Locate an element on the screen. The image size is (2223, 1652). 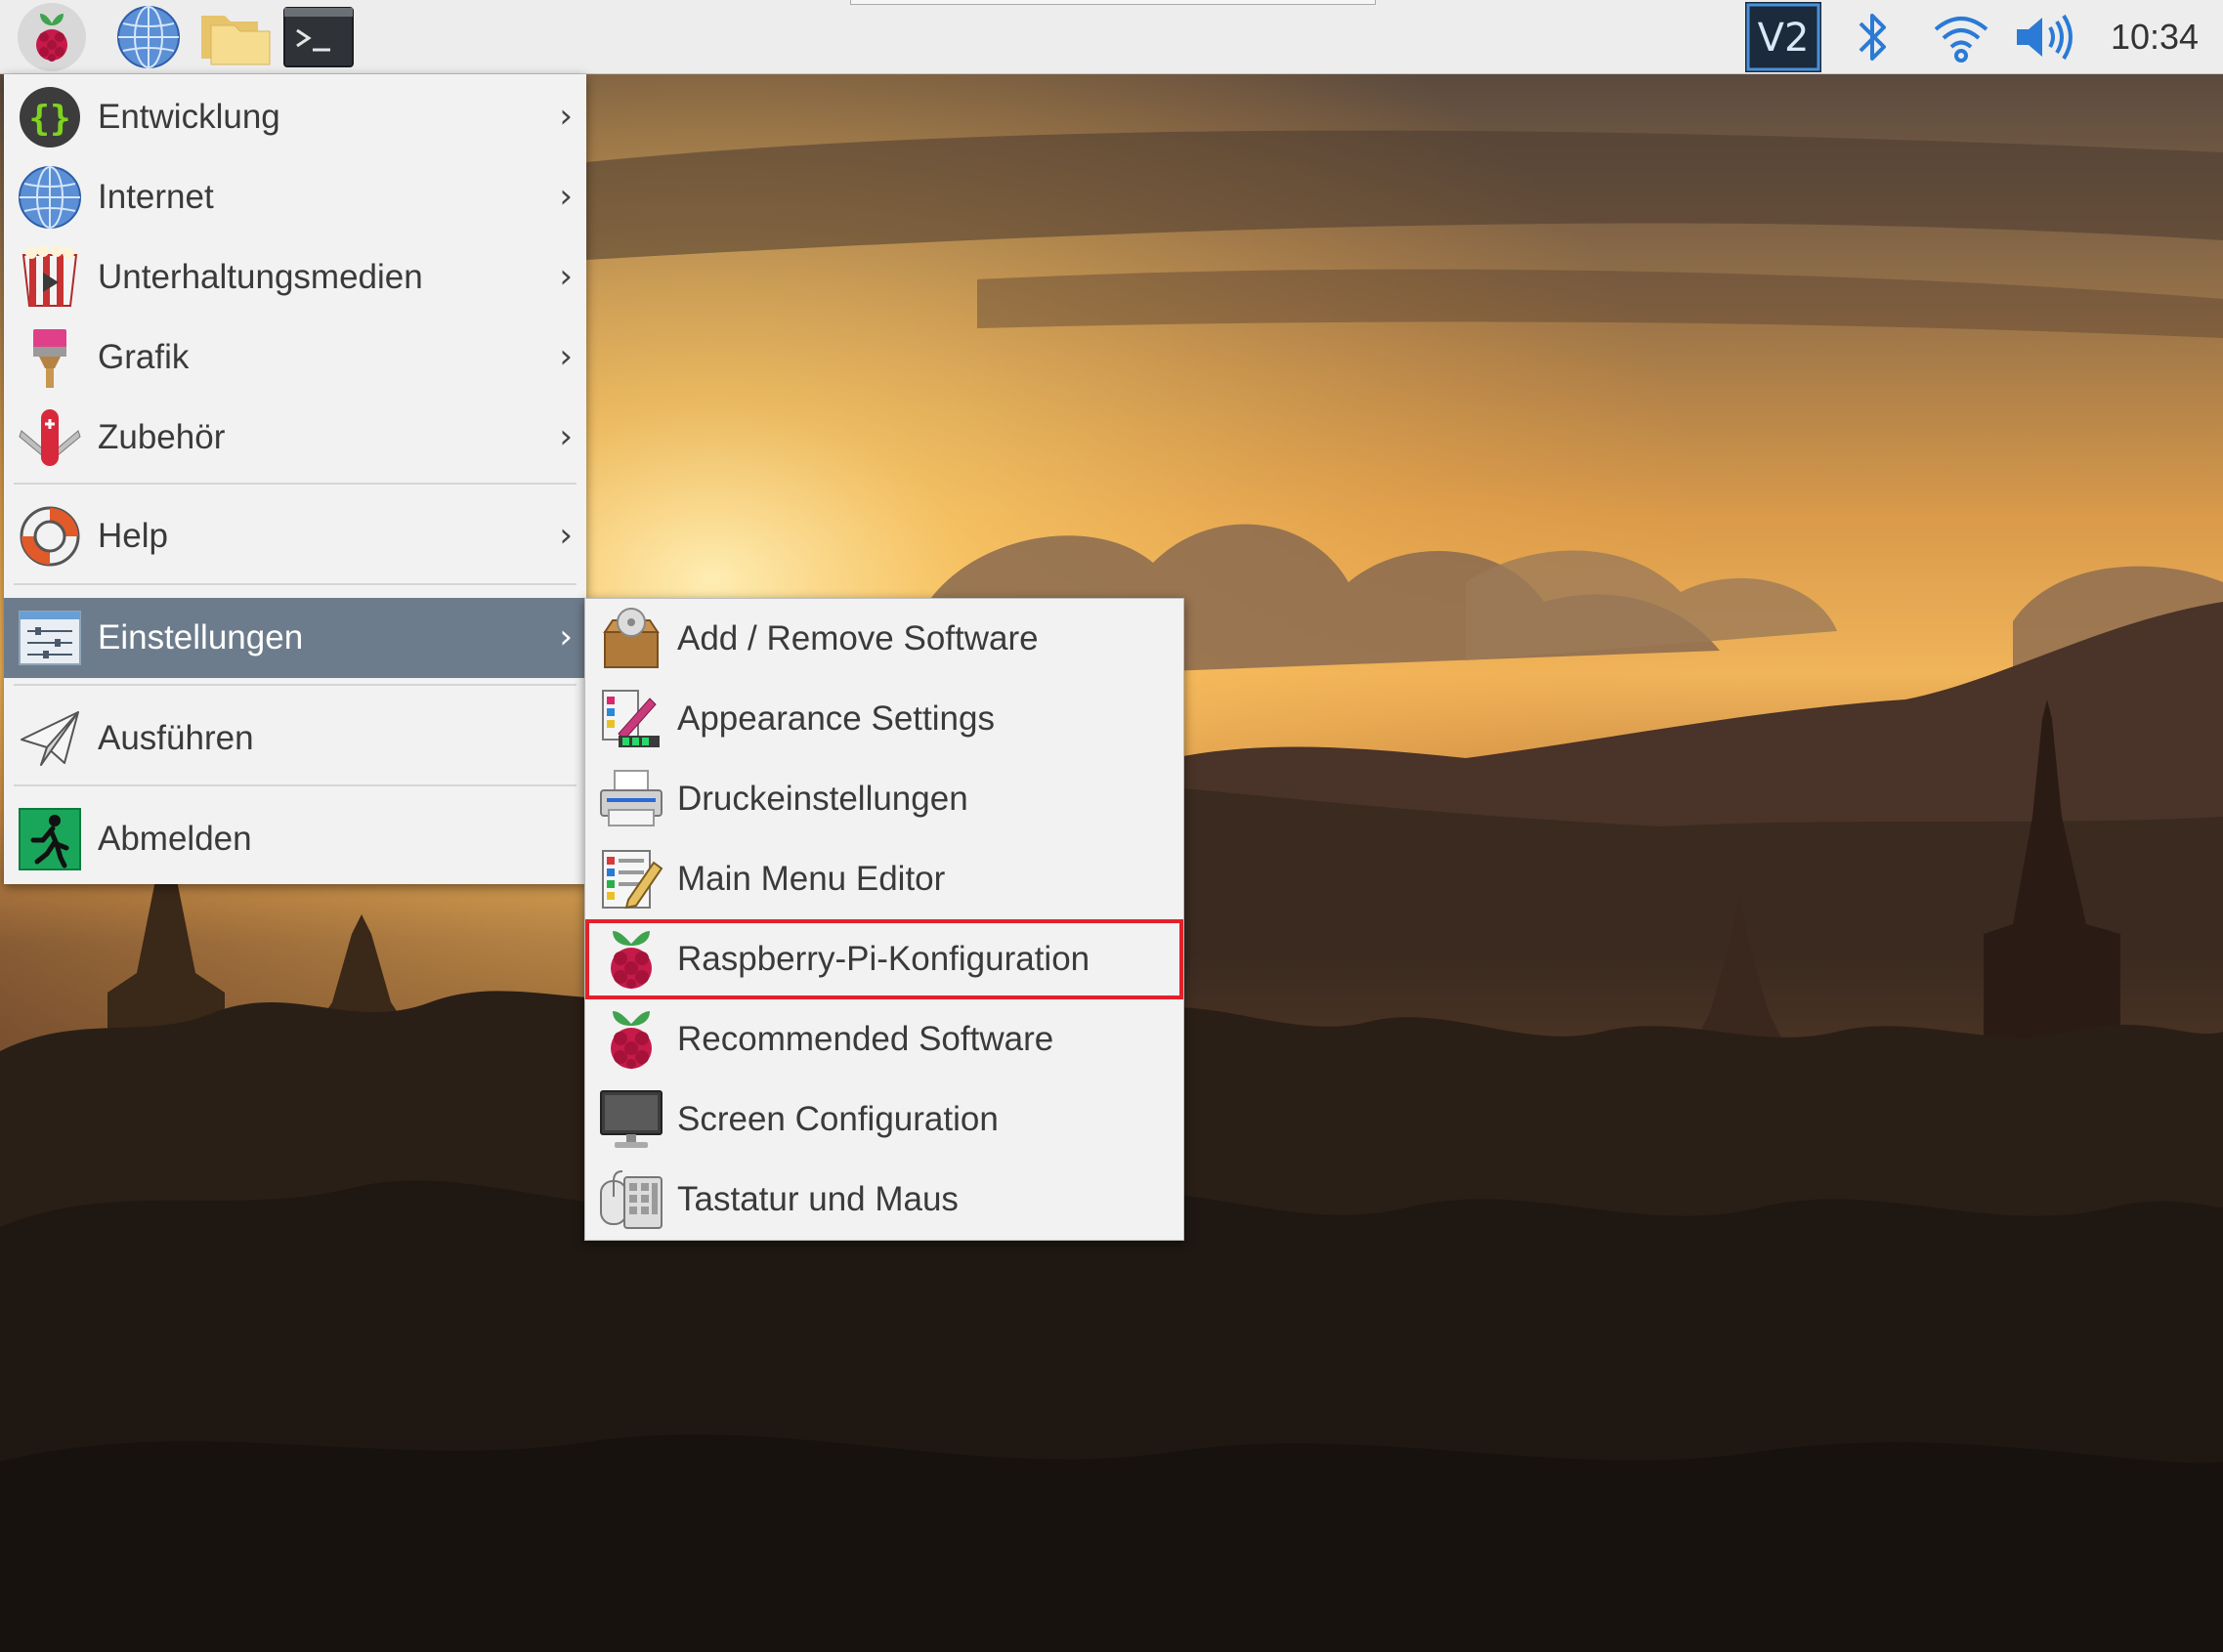
bluetooth-tray-button is located at coordinates (1872, 37).